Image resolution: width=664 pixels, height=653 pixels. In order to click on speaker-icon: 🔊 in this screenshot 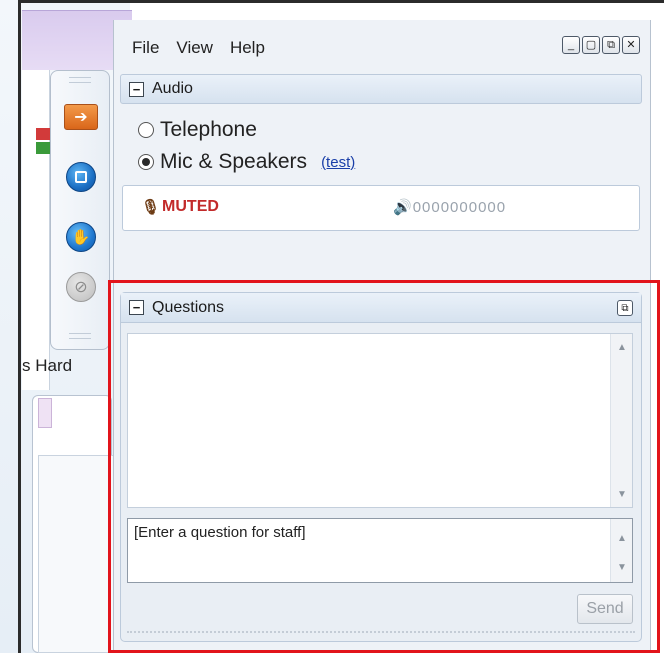, I will do `click(402, 207)`.